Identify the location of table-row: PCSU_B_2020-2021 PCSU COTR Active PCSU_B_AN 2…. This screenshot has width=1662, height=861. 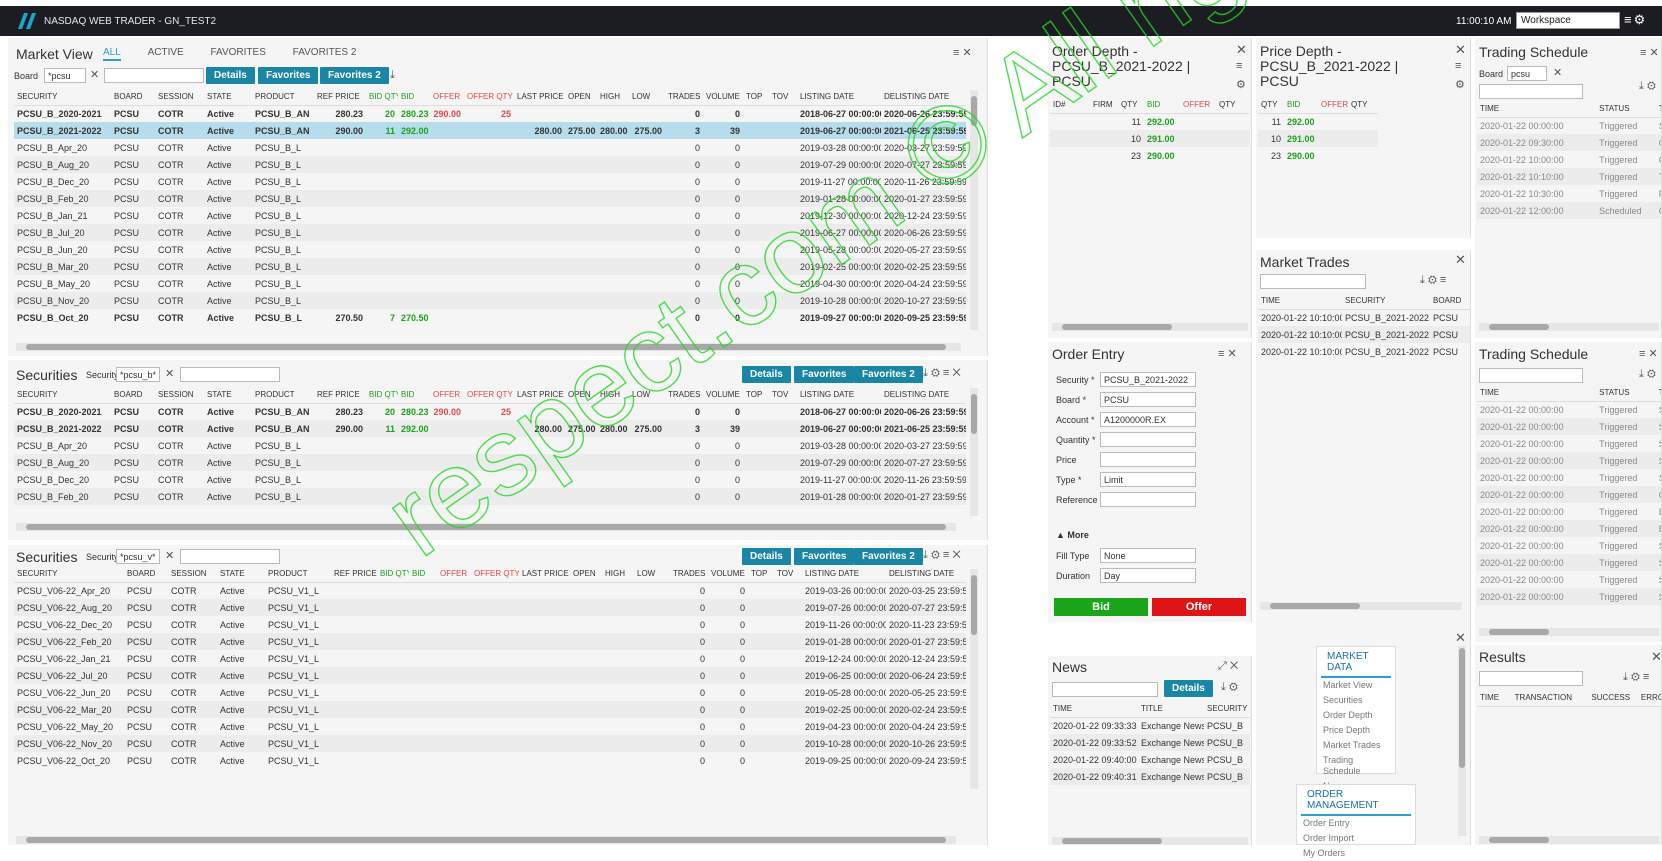
(490, 113).